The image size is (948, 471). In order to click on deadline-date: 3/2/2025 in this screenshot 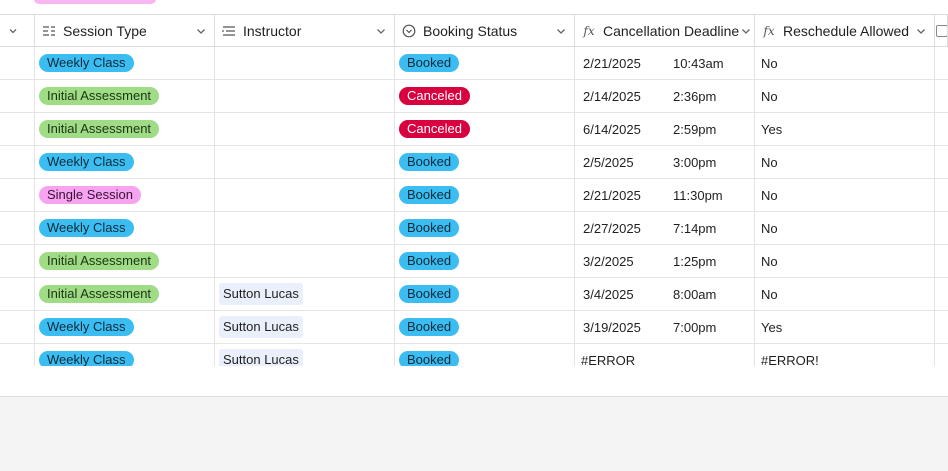, I will do `click(608, 261)`.